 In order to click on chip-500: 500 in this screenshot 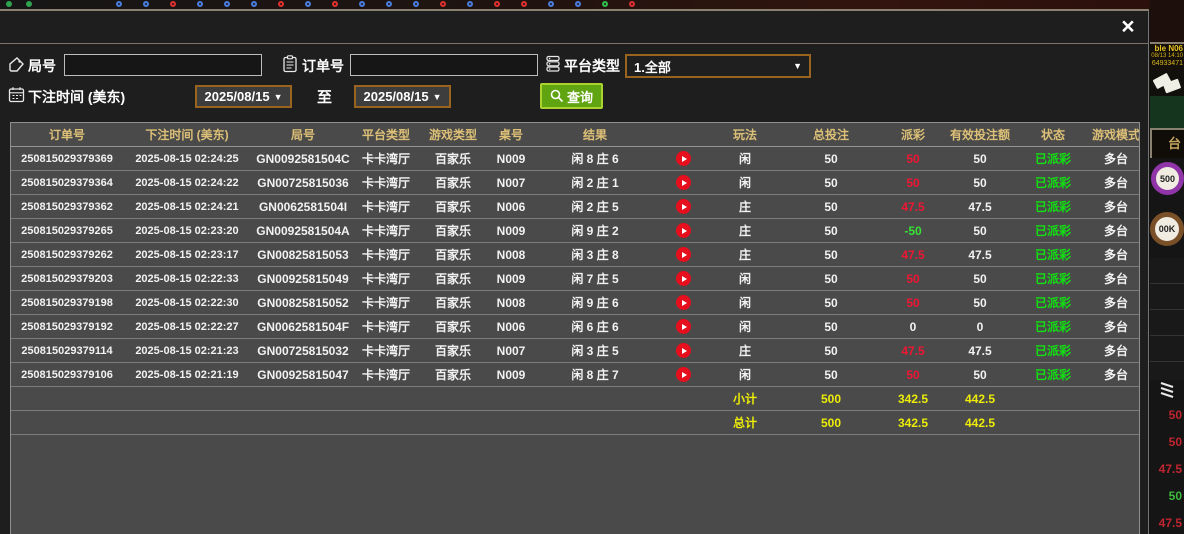, I will do `click(1167, 178)`.